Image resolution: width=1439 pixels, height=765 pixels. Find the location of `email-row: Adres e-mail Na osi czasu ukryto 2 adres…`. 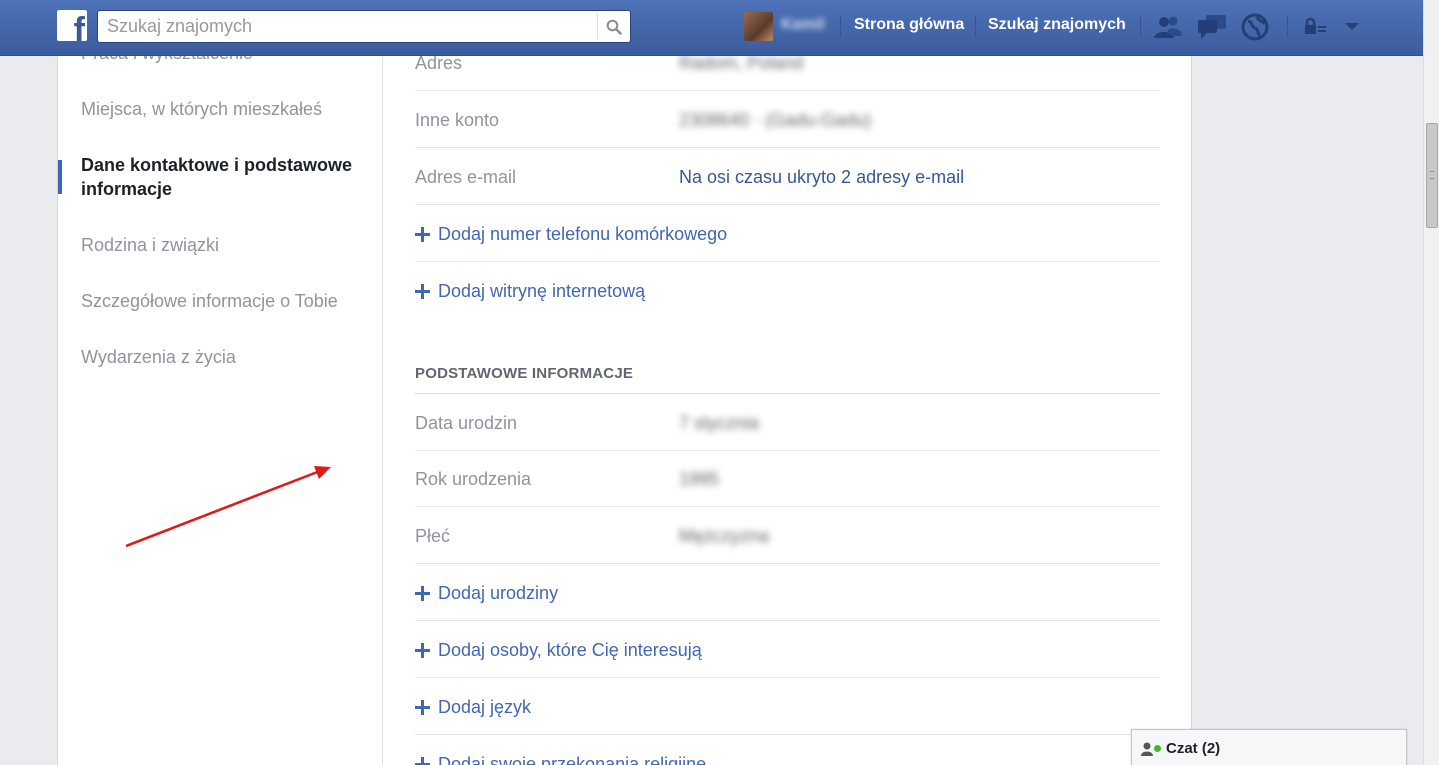

email-row: Adres e-mail Na osi czasu ukryto 2 adres… is located at coordinates (787, 176).